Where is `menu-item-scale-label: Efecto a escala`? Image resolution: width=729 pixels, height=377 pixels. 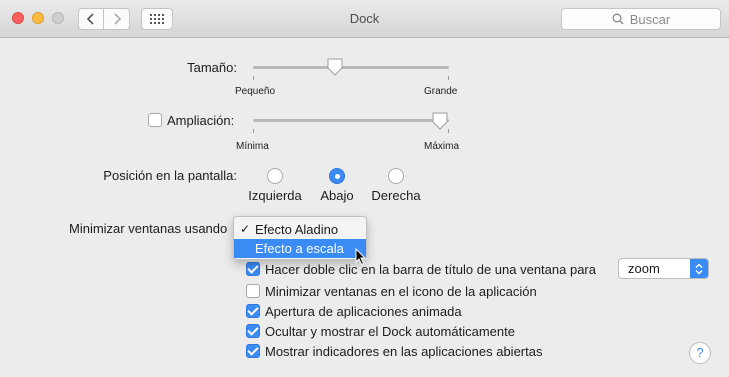
menu-item-scale-label: Efecto a escala is located at coordinates (299, 248).